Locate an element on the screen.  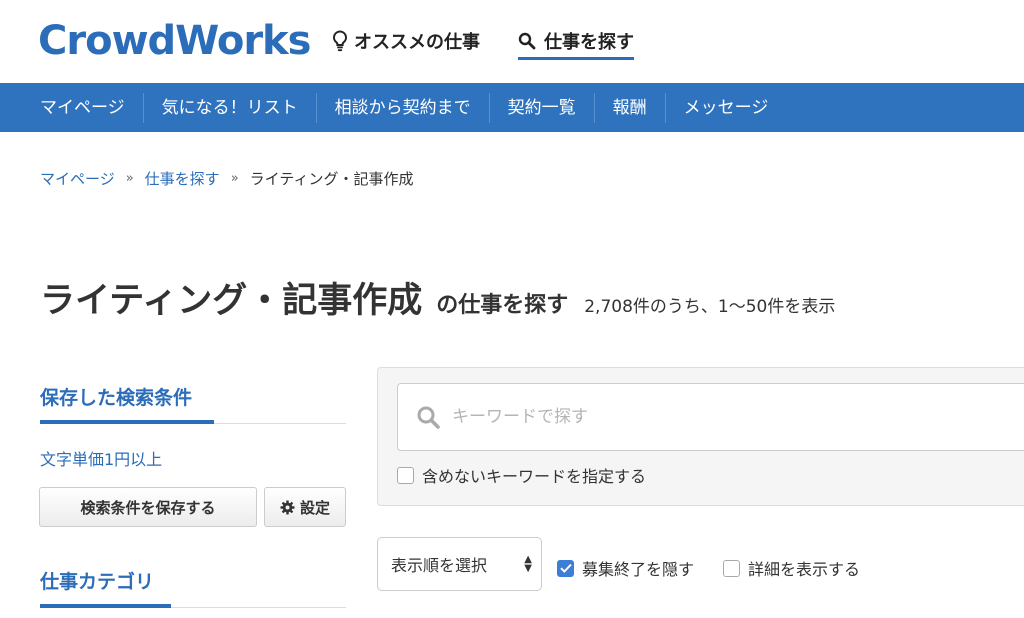
keyword-input is located at coordinates (702, 417).